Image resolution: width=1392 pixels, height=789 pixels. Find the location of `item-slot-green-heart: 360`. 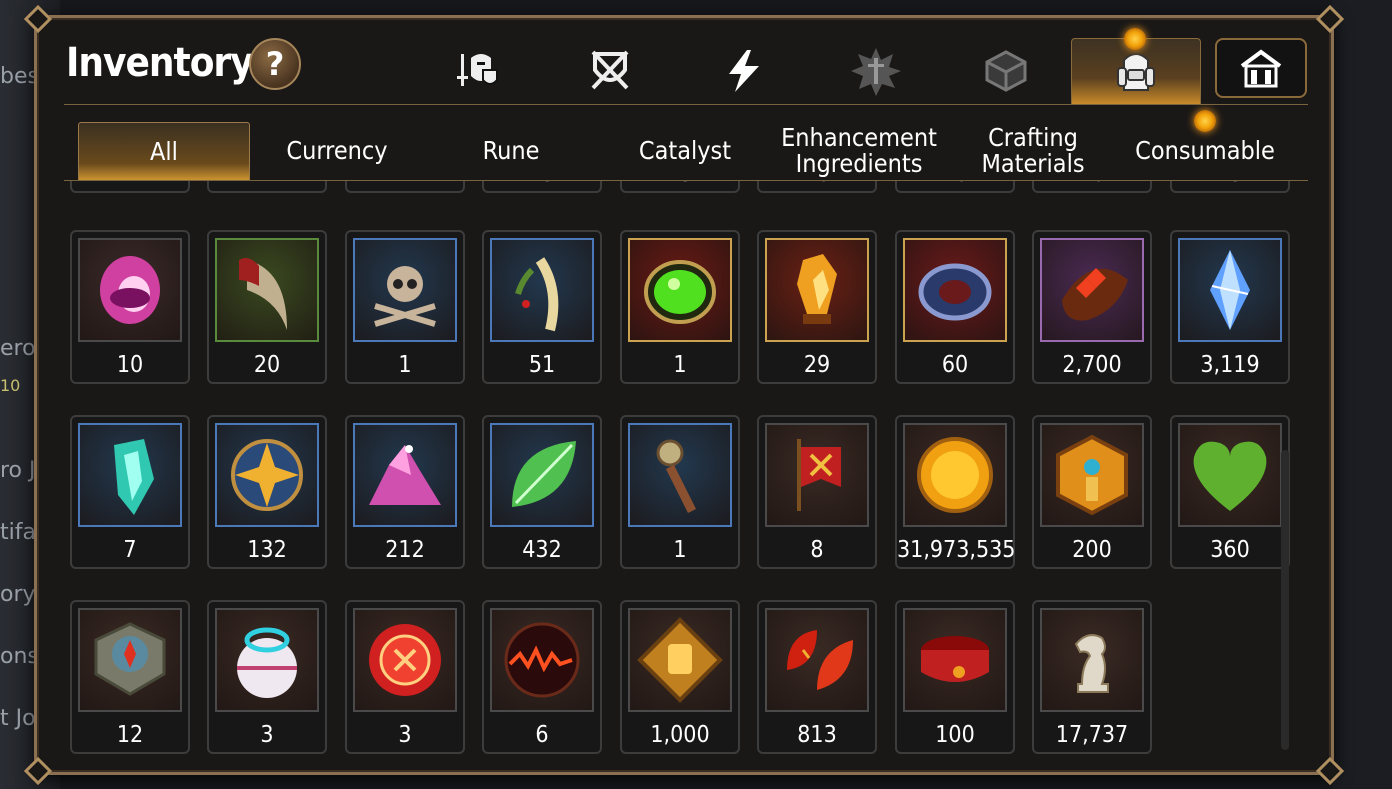

item-slot-green-heart: 360 is located at coordinates (1230, 492).